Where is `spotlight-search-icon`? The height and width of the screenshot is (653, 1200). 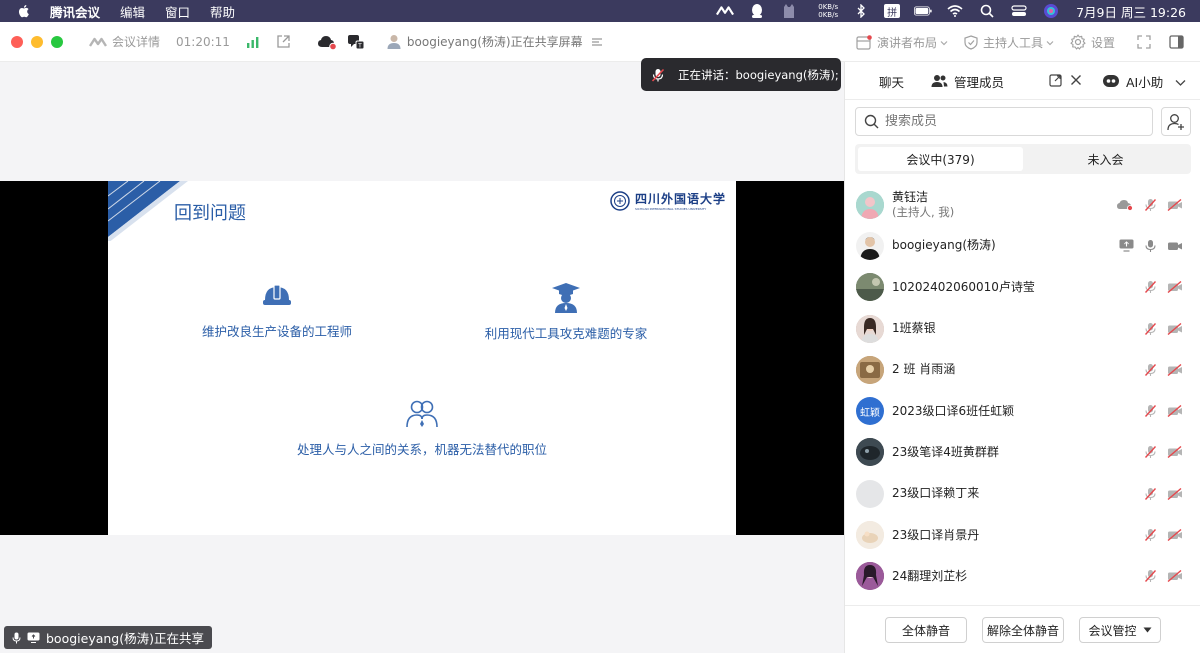
spotlight-search-icon is located at coordinates (987, 11).